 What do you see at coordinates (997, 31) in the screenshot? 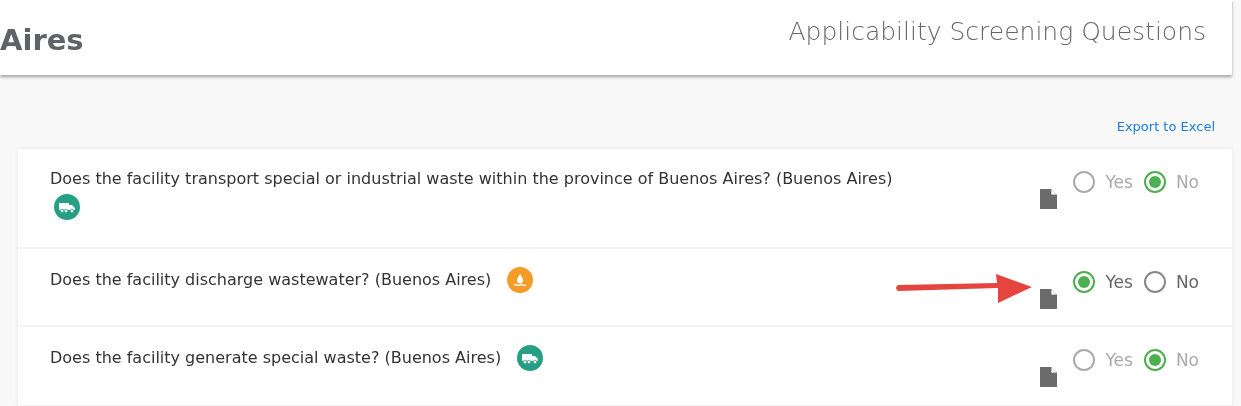
I see `page-subtitle: Applicability Screening Questions` at bounding box center [997, 31].